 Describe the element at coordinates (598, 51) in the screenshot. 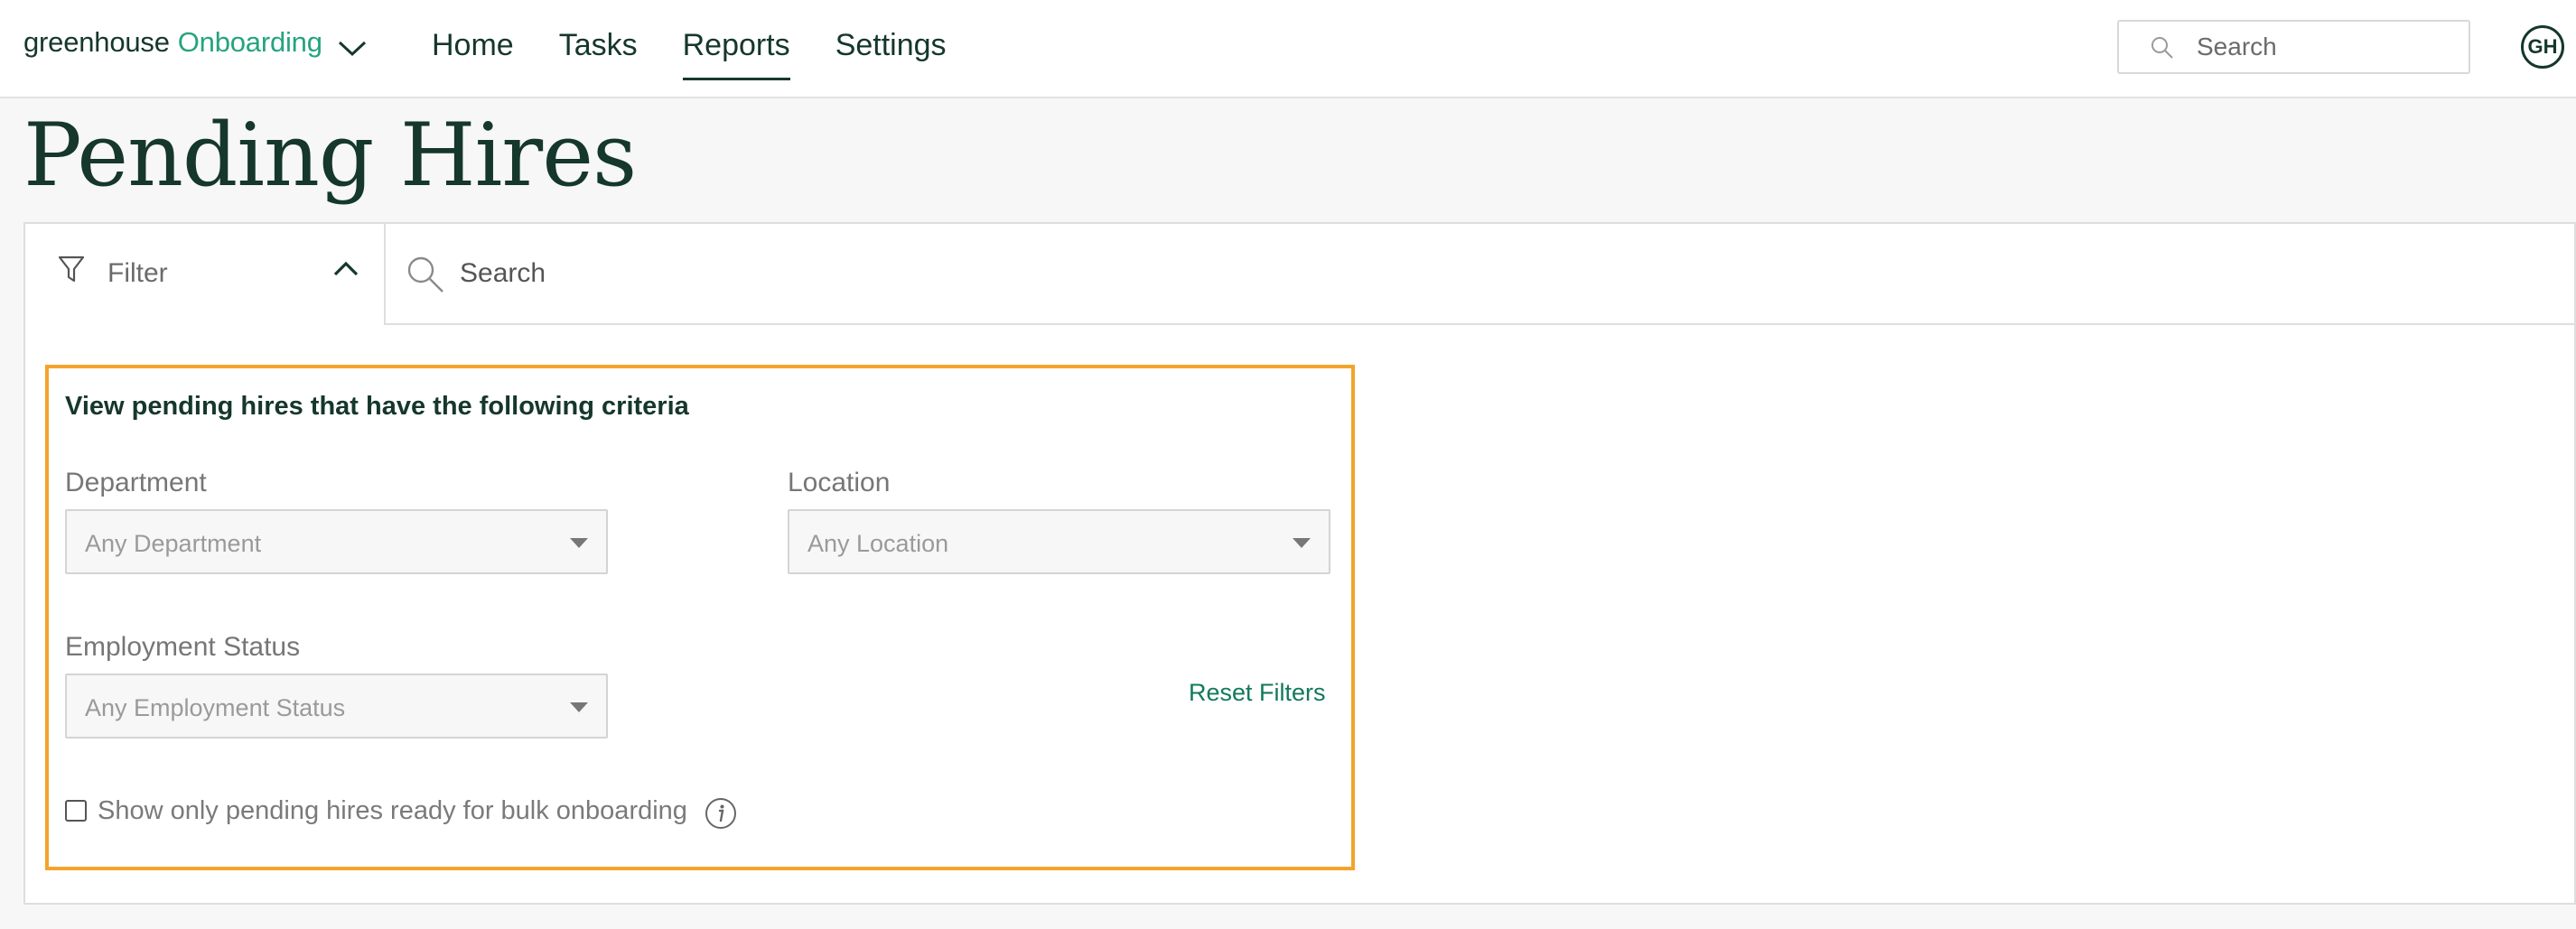

I see `nav-link-tasks: Tasks` at that location.